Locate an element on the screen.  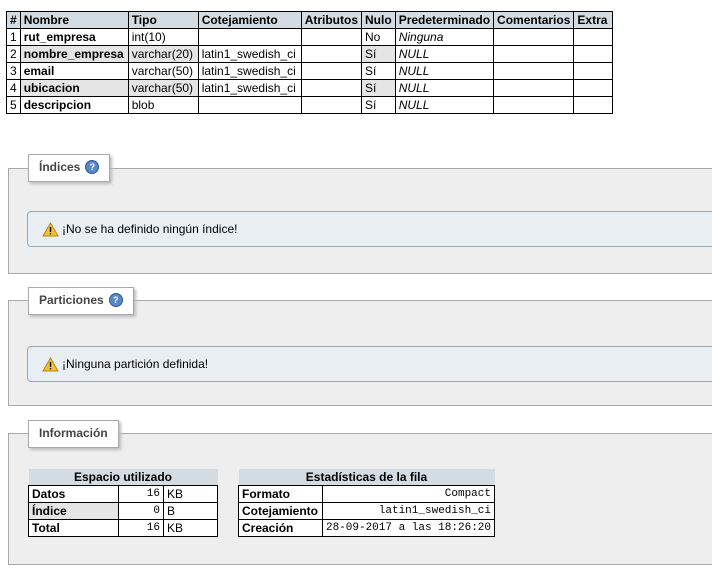
stats-value: Compact is located at coordinates (408, 494).